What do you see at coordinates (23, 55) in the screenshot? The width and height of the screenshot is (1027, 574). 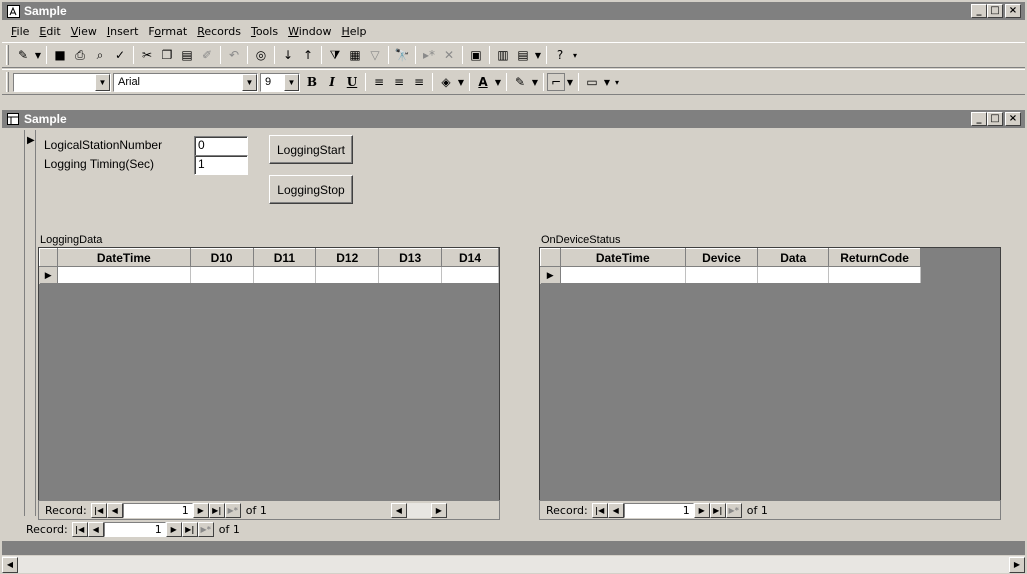 I see `view-icon: ✎` at bounding box center [23, 55].